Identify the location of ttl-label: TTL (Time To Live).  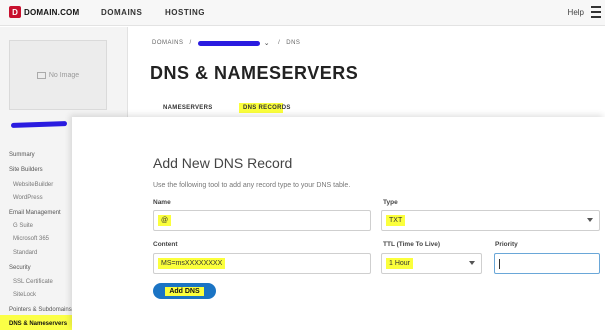
(412, 244).